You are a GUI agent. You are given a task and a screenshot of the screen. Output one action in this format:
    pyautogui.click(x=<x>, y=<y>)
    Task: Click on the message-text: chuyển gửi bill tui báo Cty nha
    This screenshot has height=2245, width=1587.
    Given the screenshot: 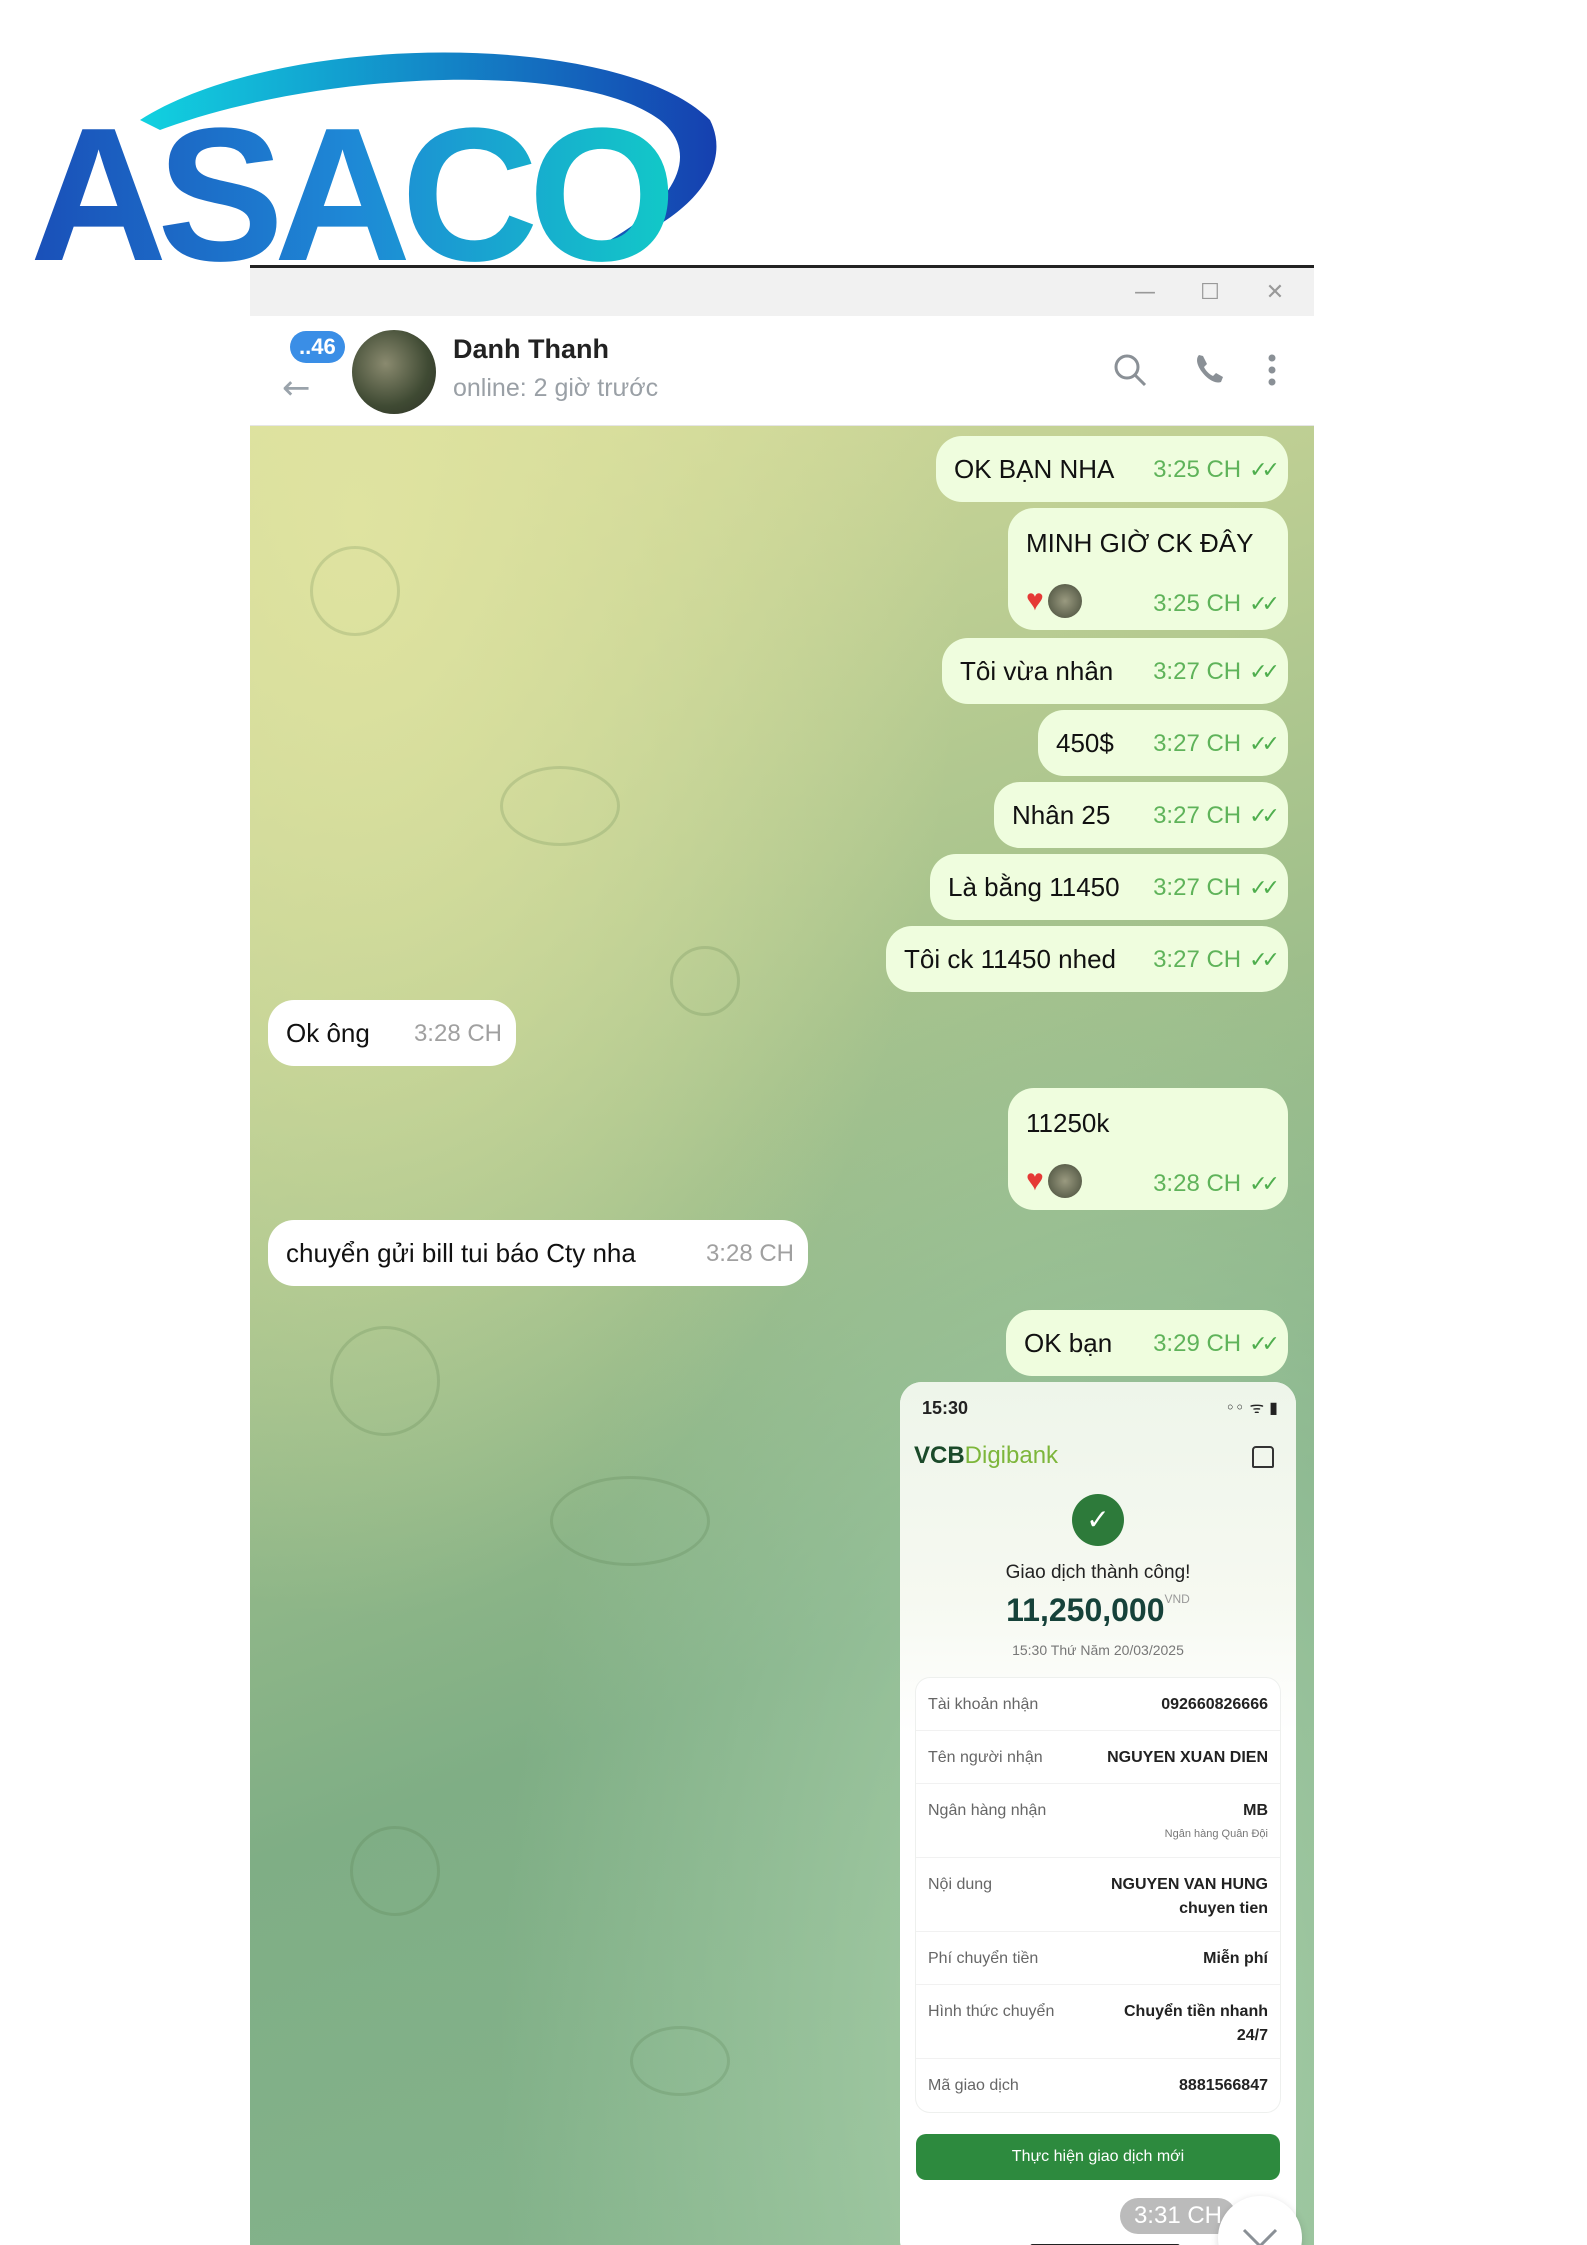 What is the action you would take?
    pyautogui.click(x=461, y=1252)
    